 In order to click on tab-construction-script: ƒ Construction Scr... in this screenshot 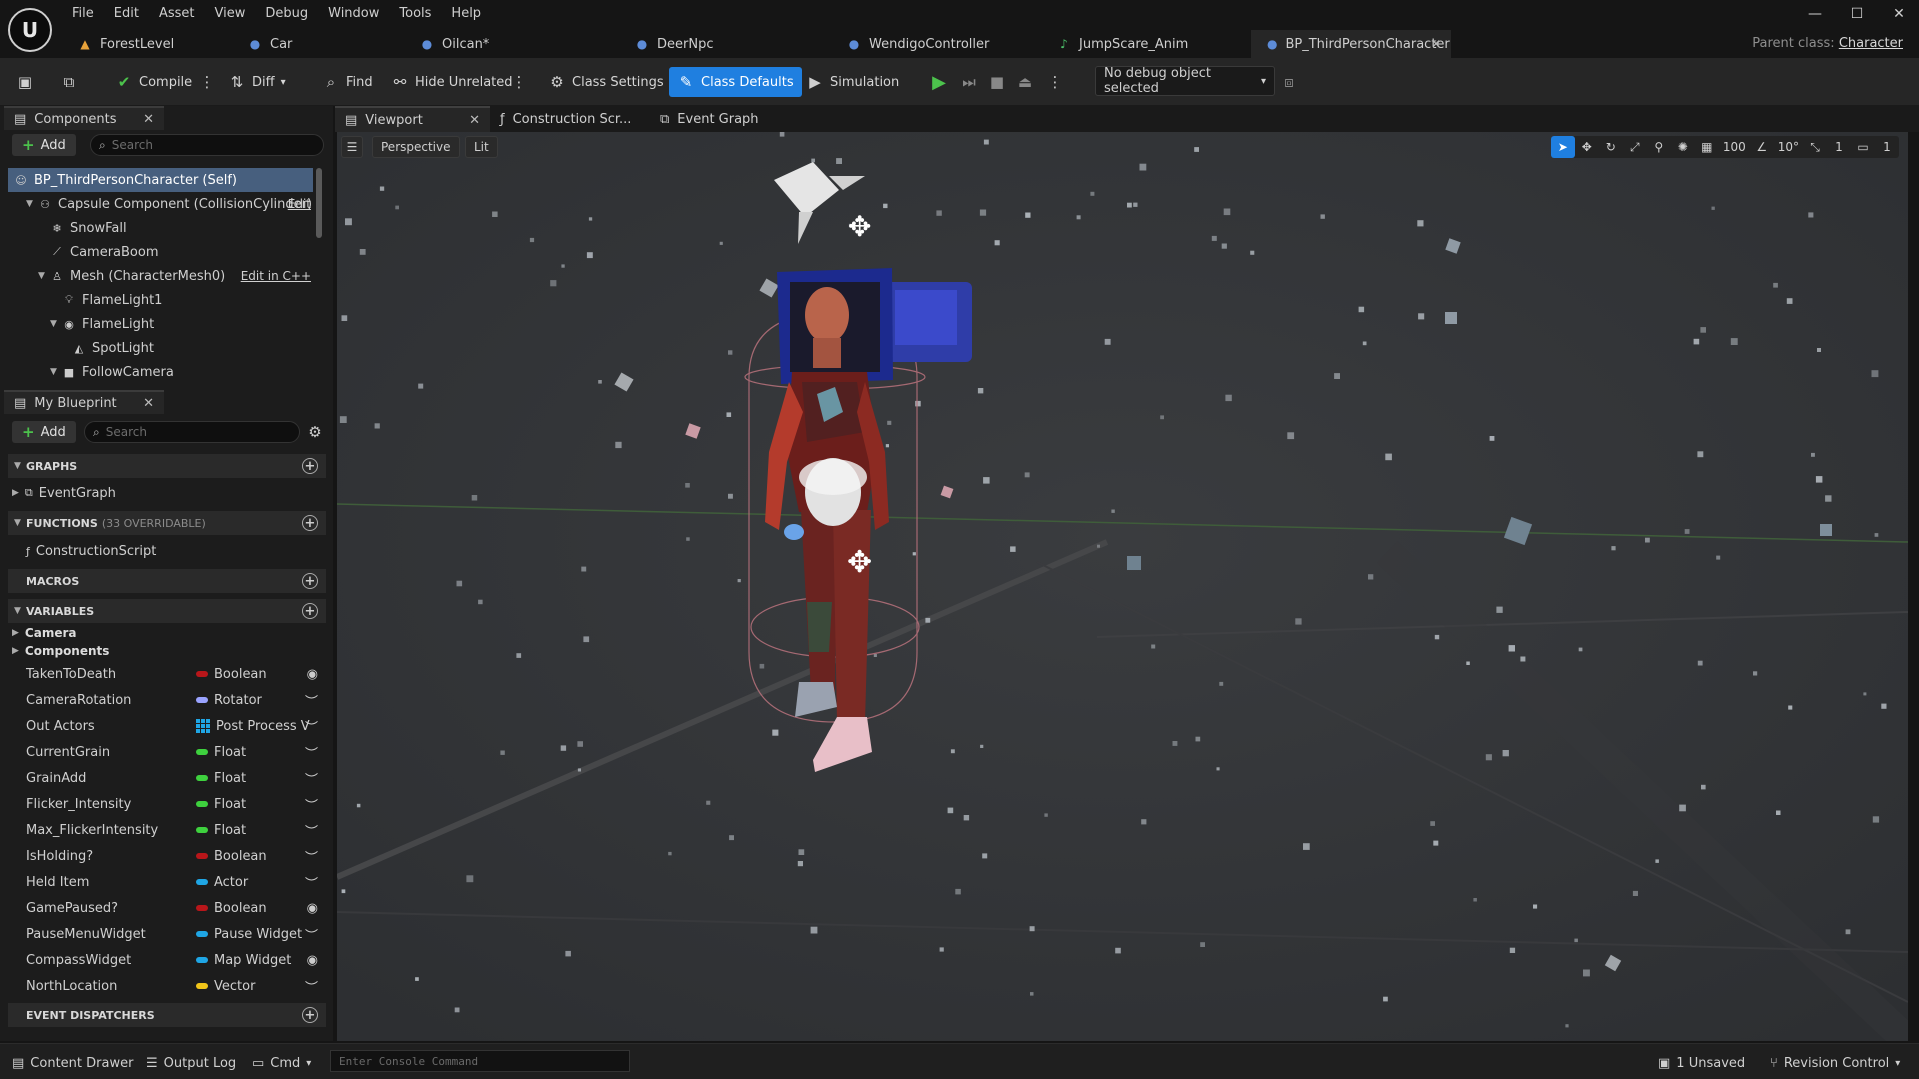, I will do `click(570, 119)`.